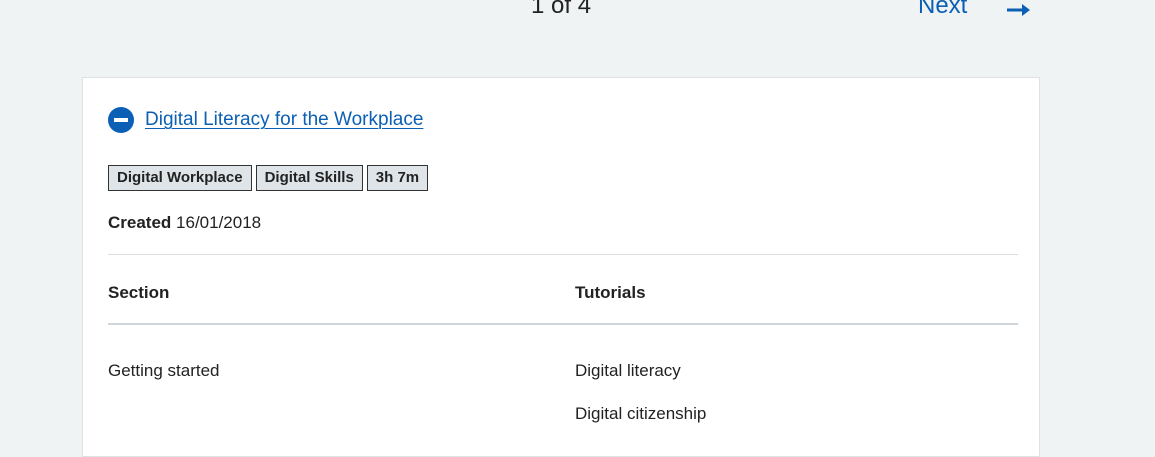 The height and width of the screenshot is (457, 1155). What do you see at coordinates (309, 178) in the screenshot?
I see `tag-digital-skills: Digital Skills` at bounding box center [309, 178].